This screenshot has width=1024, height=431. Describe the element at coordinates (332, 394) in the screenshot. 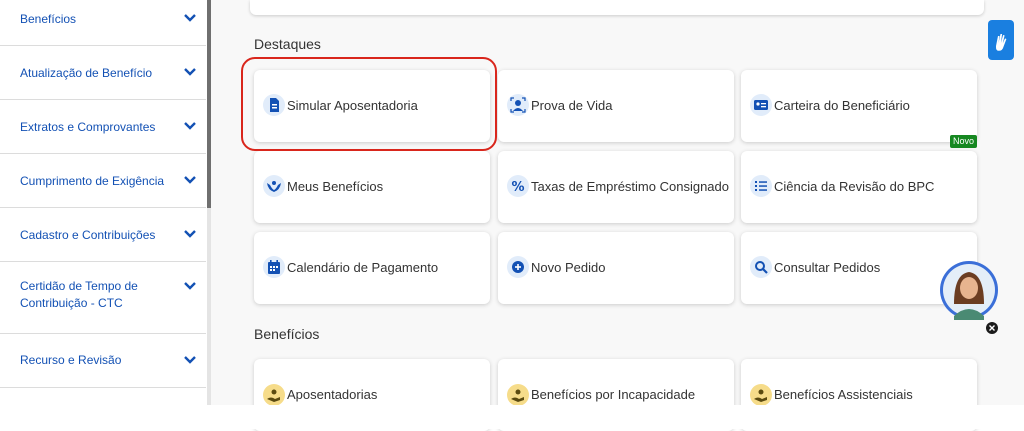

I see `card-label: Aposentadorias` at that location.